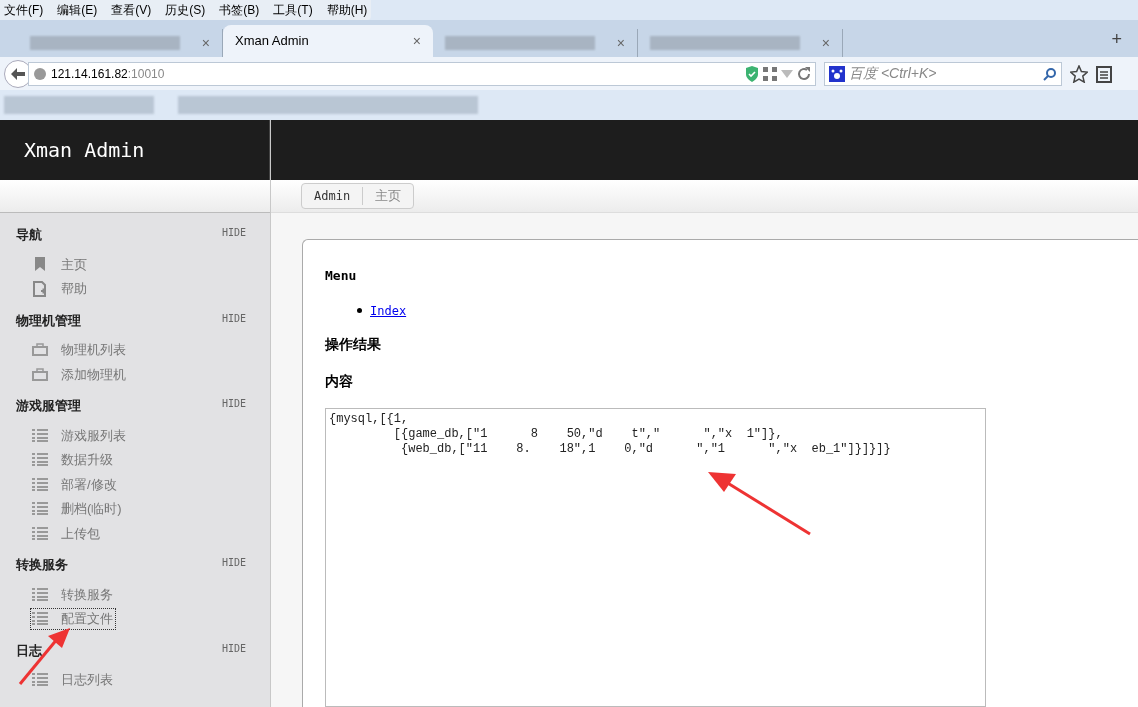 This screenshot has width=1138, height=707. What do you see at coordinates (1050, 73) in the screenshot?
I see `search-icon` at bounding box center [1050, 73].